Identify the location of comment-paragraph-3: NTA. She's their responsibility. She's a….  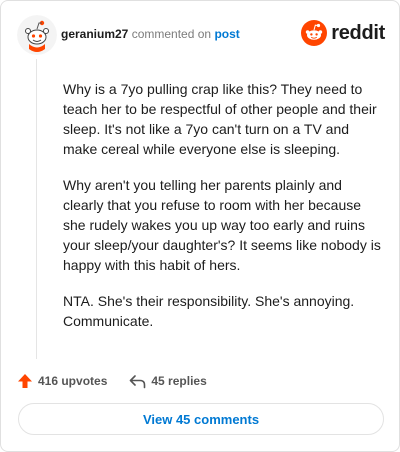
(209, 311).